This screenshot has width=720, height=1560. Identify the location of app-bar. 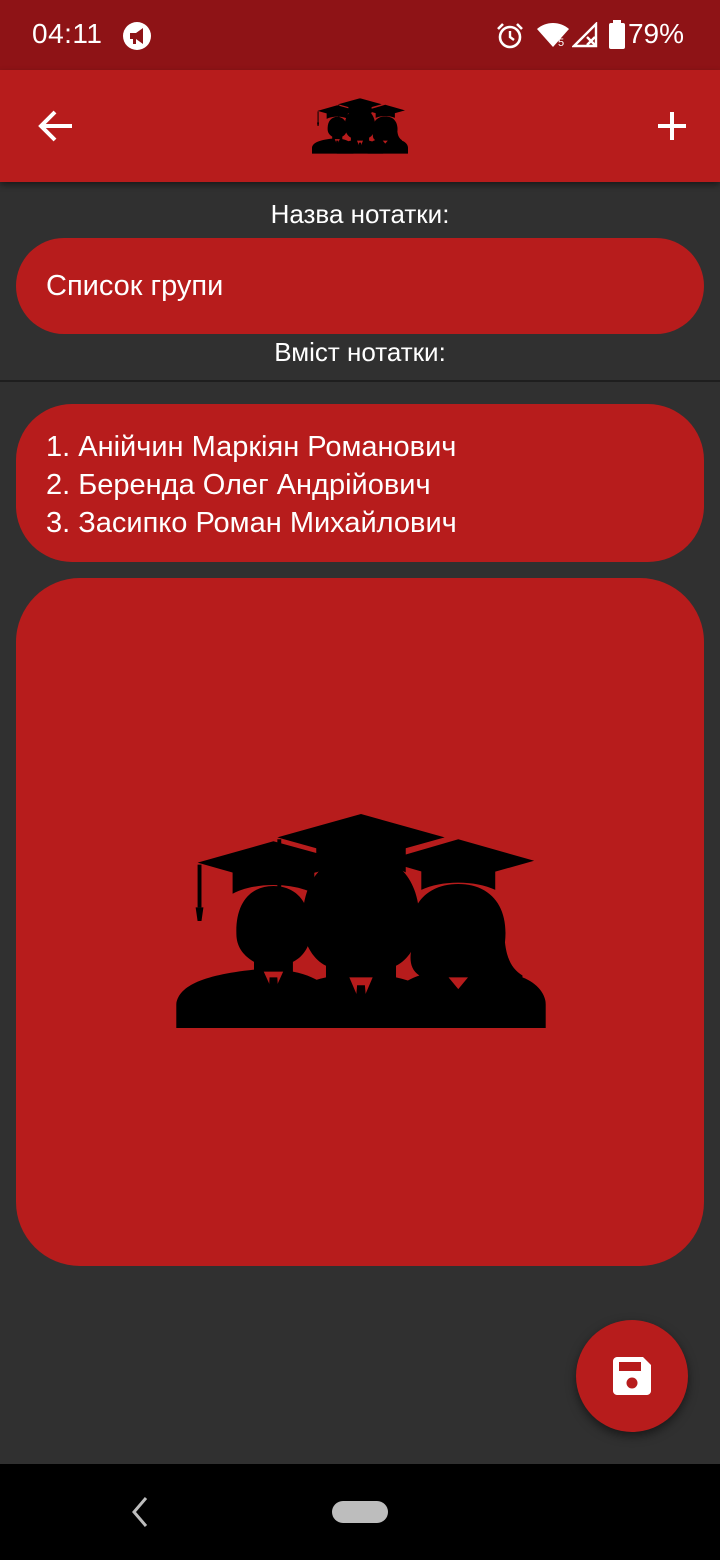
(360, 126).